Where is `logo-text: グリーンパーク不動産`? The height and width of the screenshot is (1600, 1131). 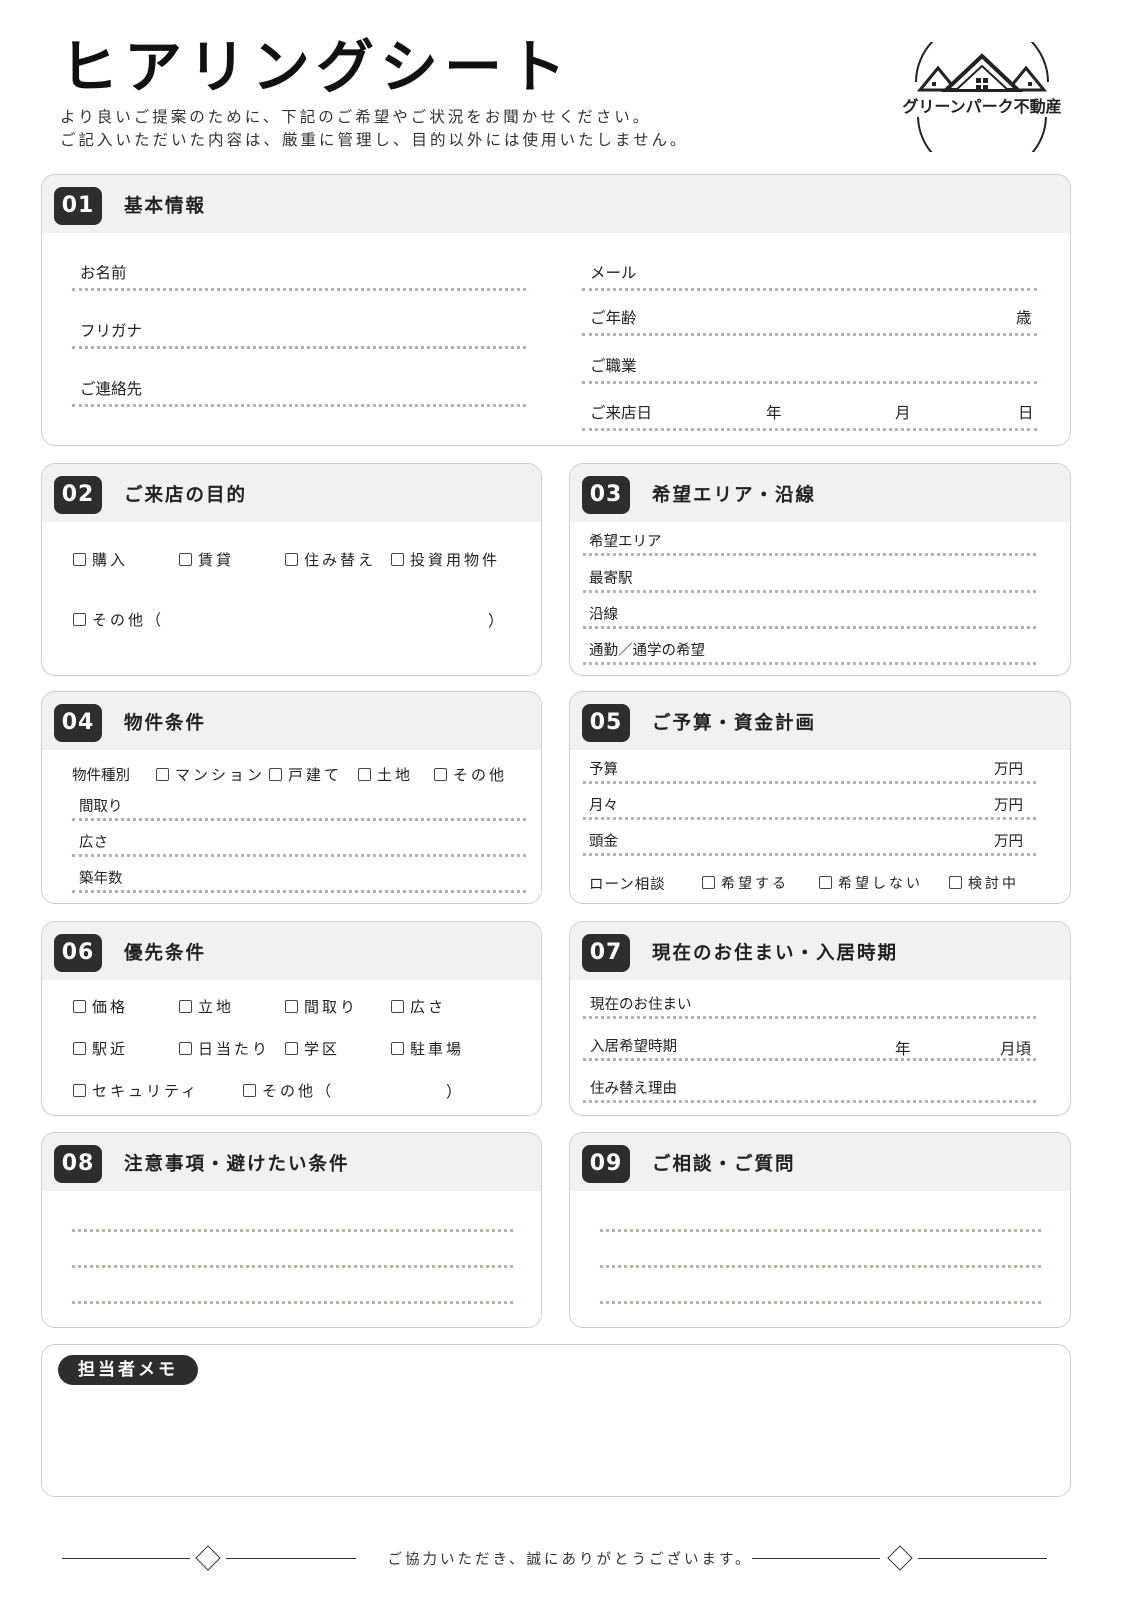 logo-text: グリーンパーク不動産 is located at coordinates (982, 107).